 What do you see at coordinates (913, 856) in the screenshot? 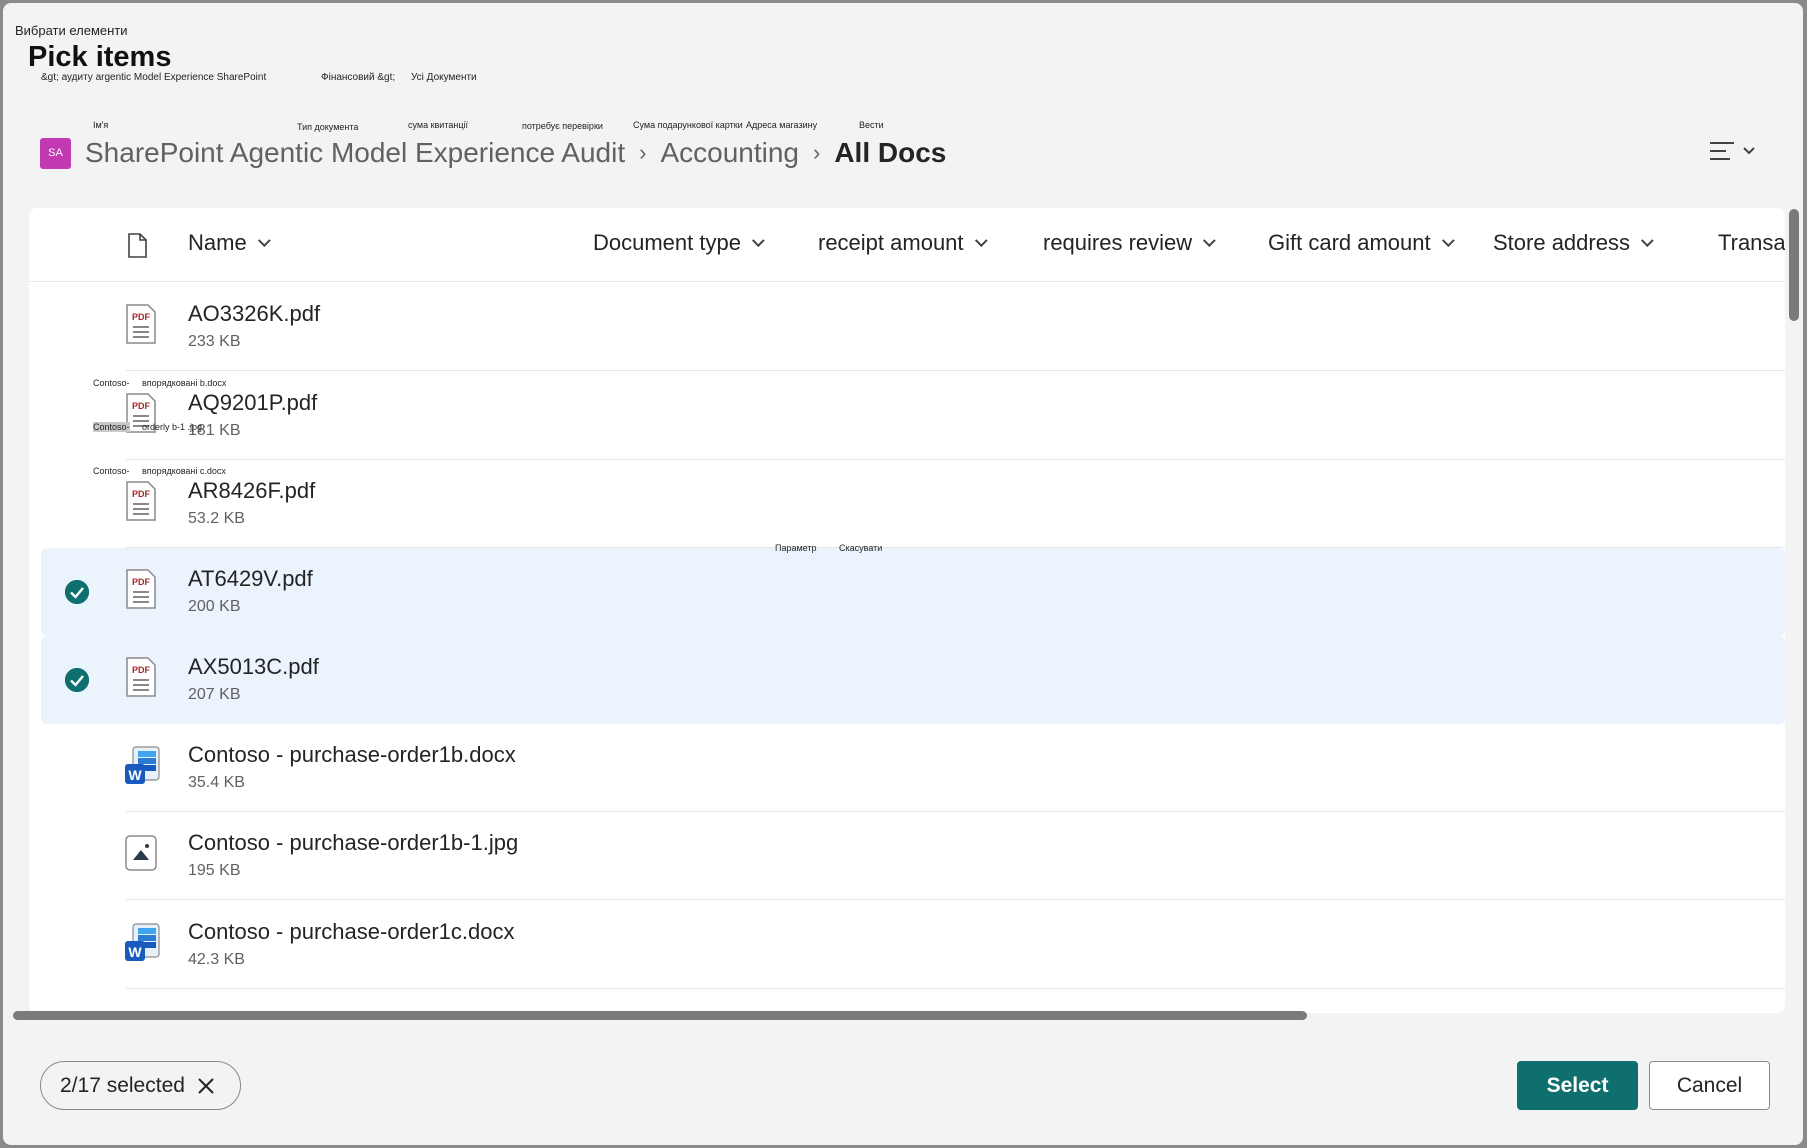
I see `file-row: Contoso - purchase-order1b-1.jpg 195 KB` at bounding box center [913, 856].